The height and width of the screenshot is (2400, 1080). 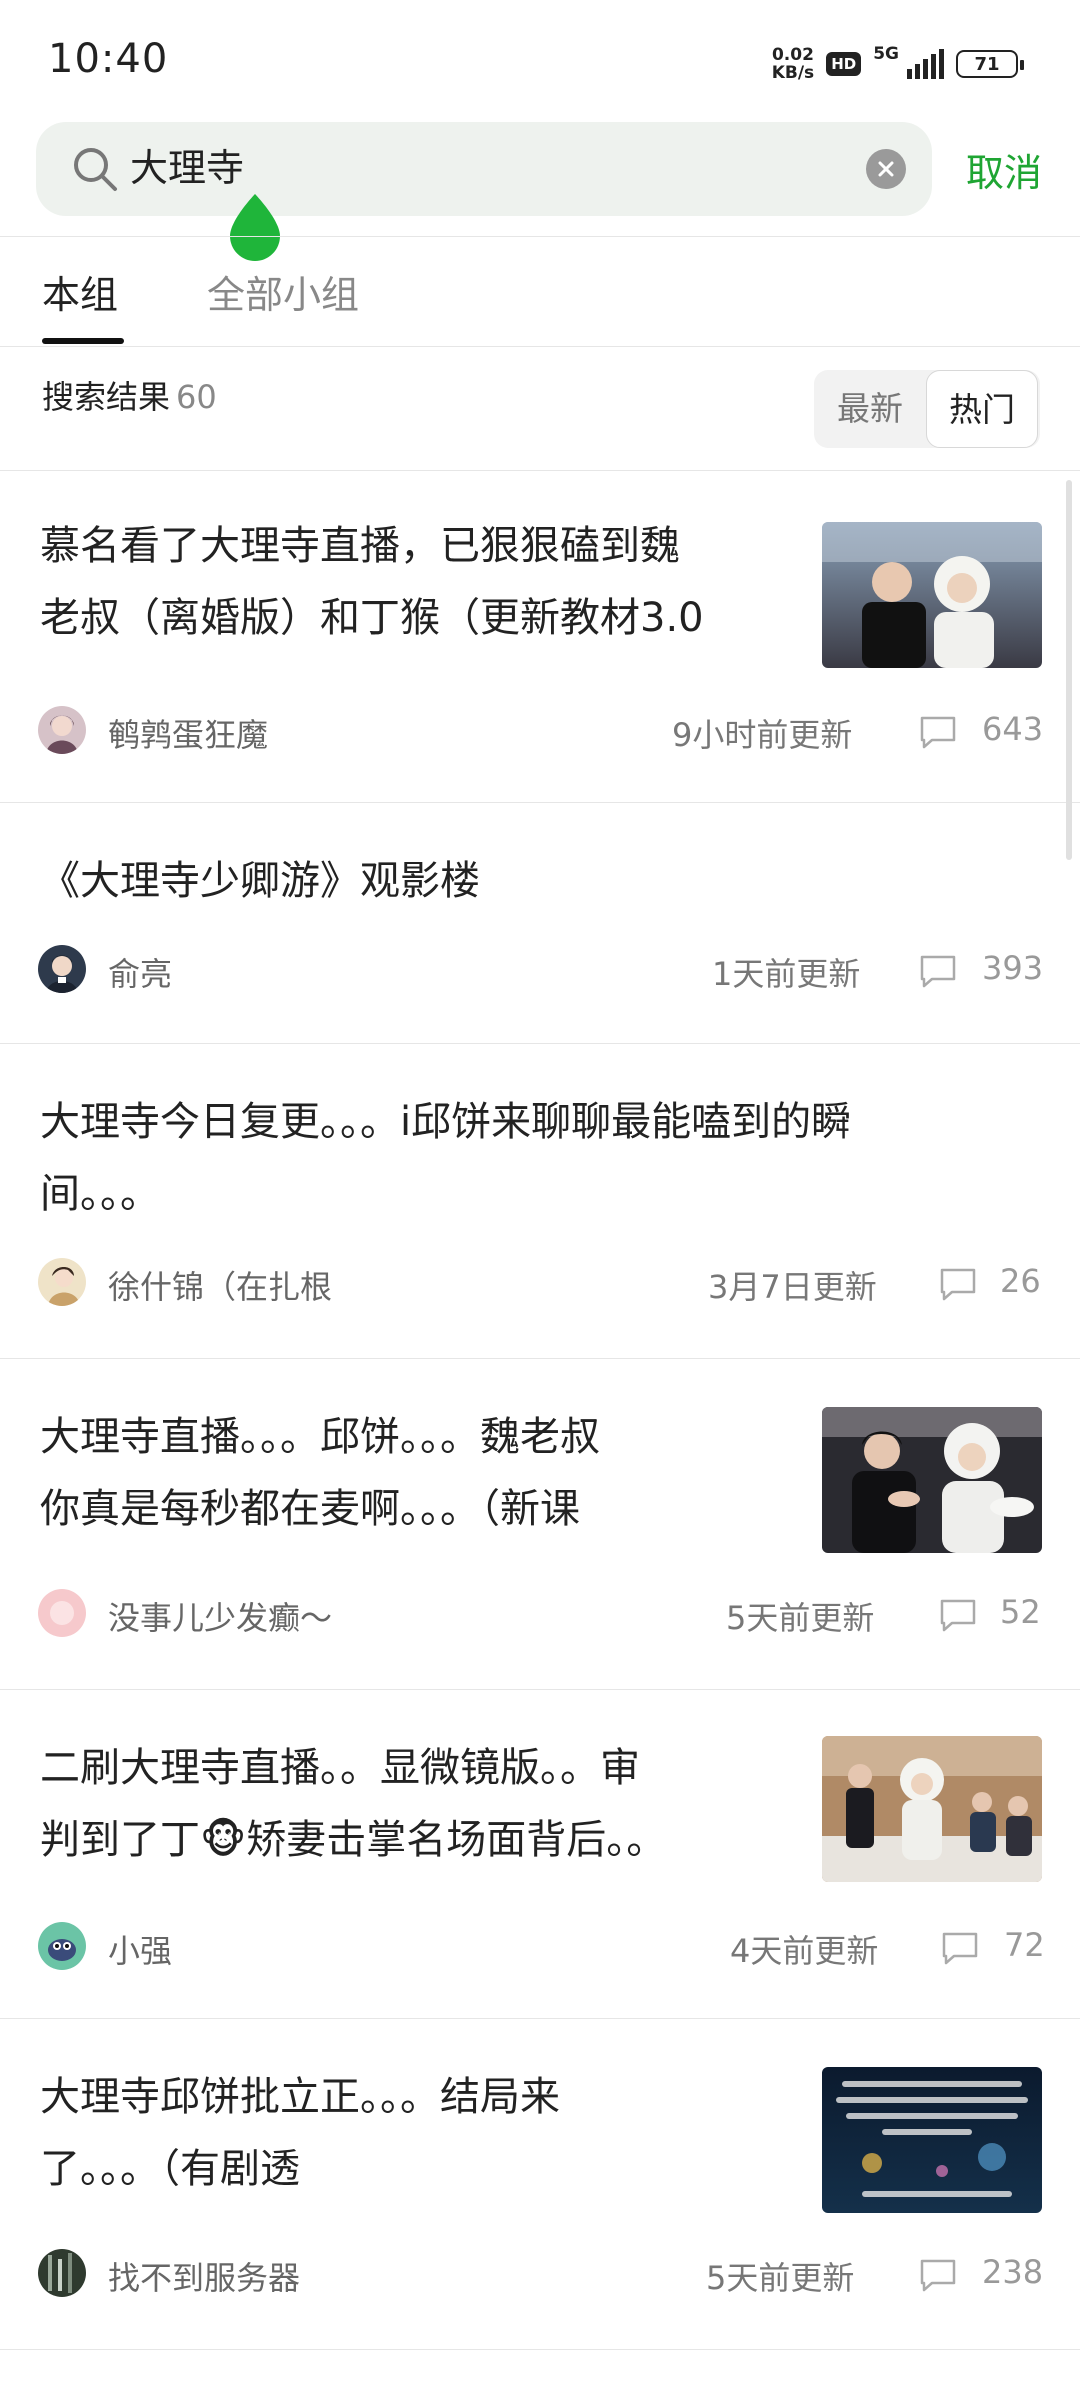 I want to click on author-name: 没事儿少发癫～, so click(x=220, y=1616).